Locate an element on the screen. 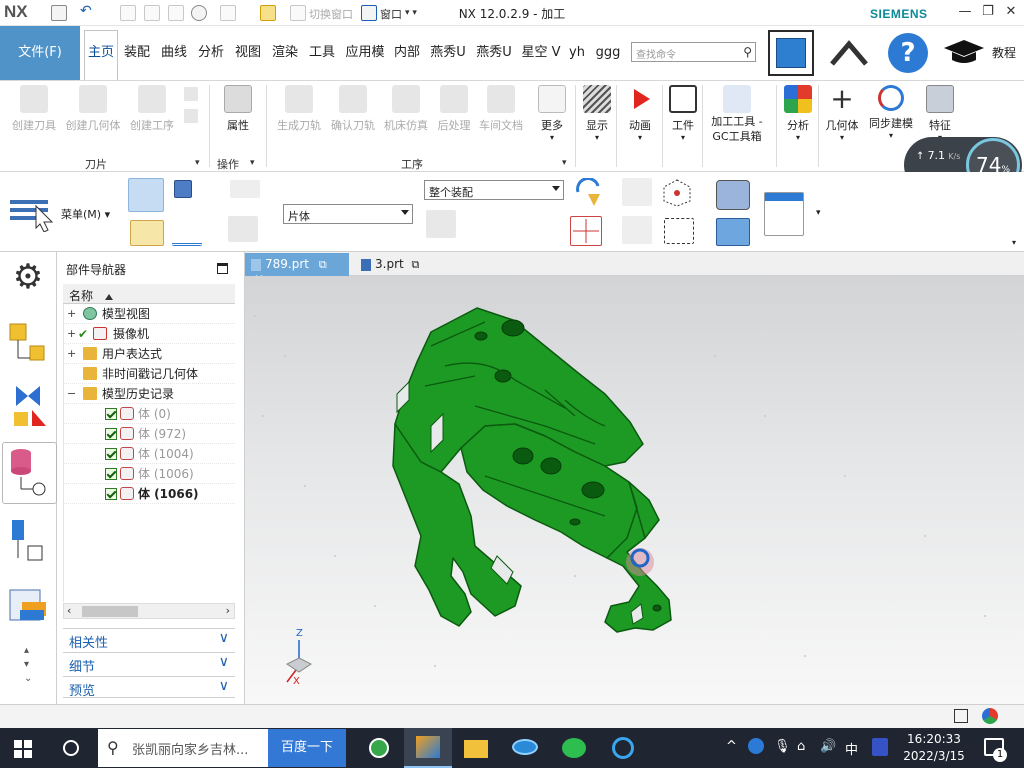  tree-item-cameras: + ✔ 摄像机 is located at coordinates (149, 334).